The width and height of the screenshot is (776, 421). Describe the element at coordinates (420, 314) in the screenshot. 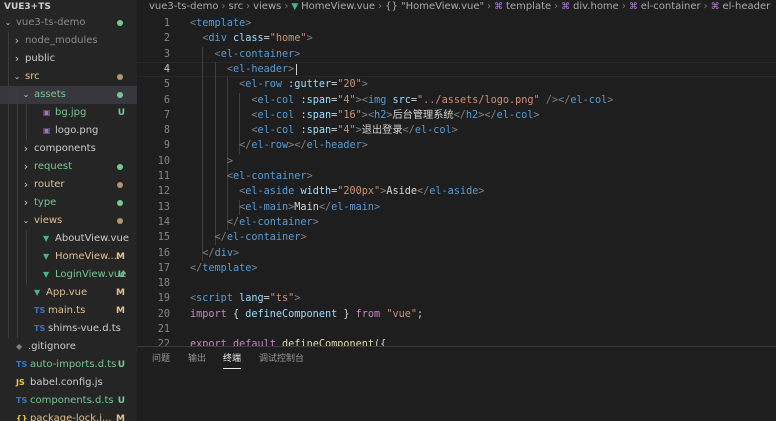

I see `code-token: ;` at that location.